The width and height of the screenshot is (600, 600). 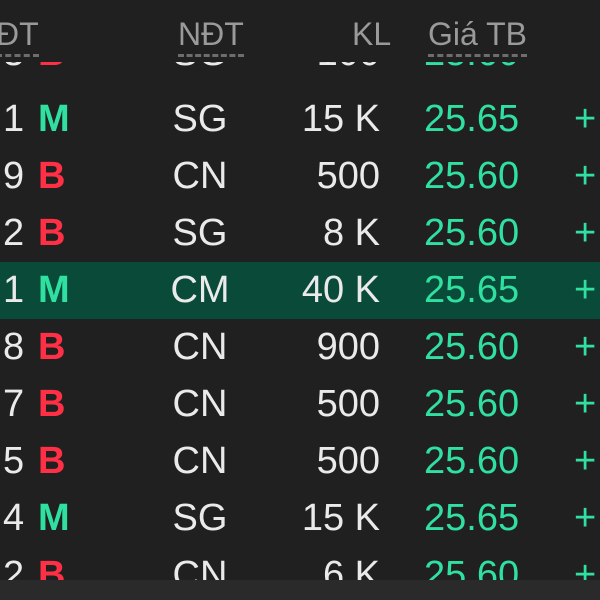 What do you see at coordinates (300, 518) in the screenshot?
I see `table-row: 4 M SG 15 K 25.65 +` at bounding box center [300, 518].